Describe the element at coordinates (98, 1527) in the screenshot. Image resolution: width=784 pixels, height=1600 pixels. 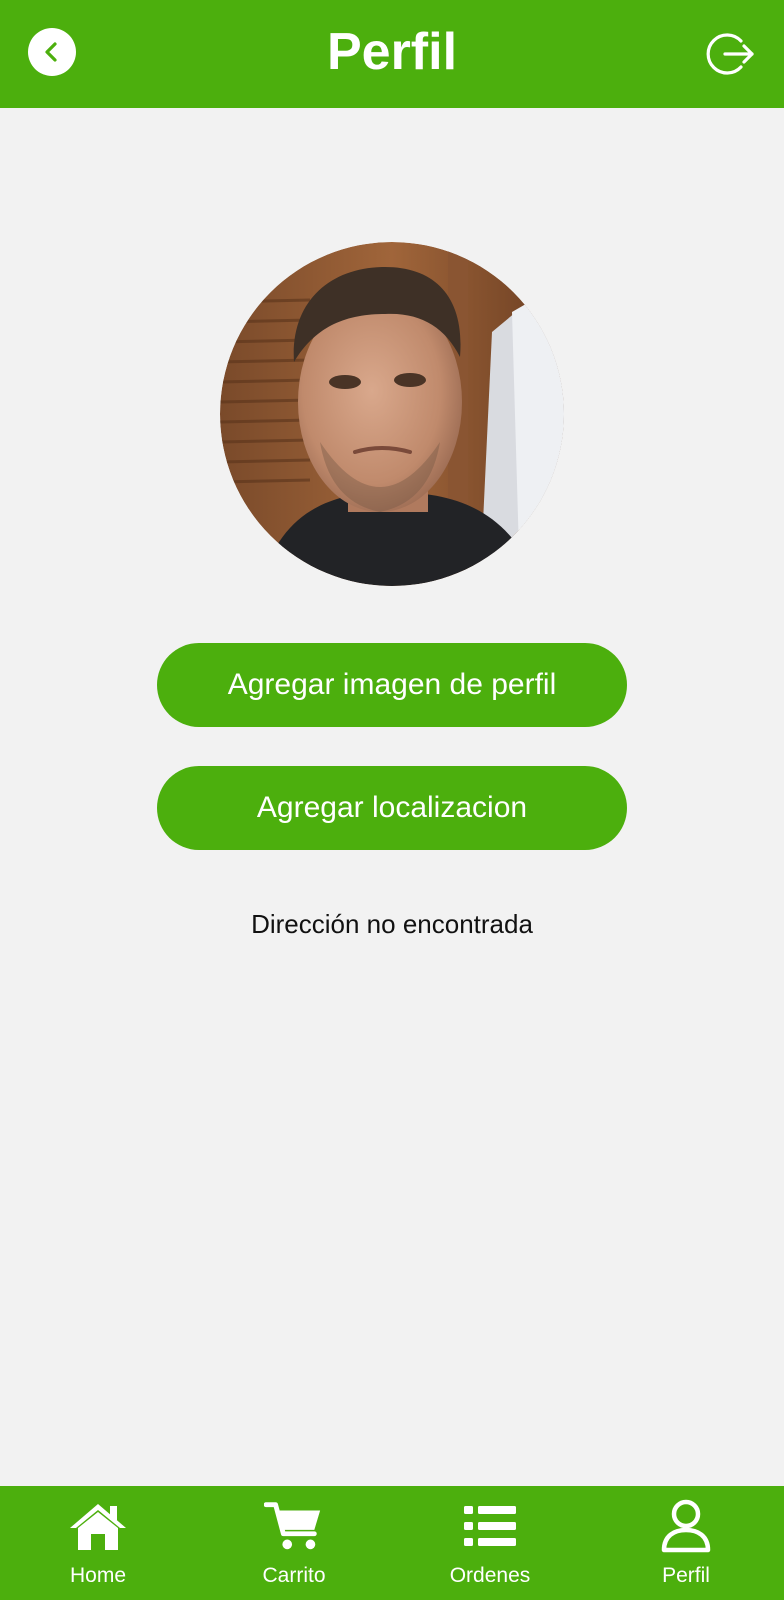
I see `home-icon` at that location.